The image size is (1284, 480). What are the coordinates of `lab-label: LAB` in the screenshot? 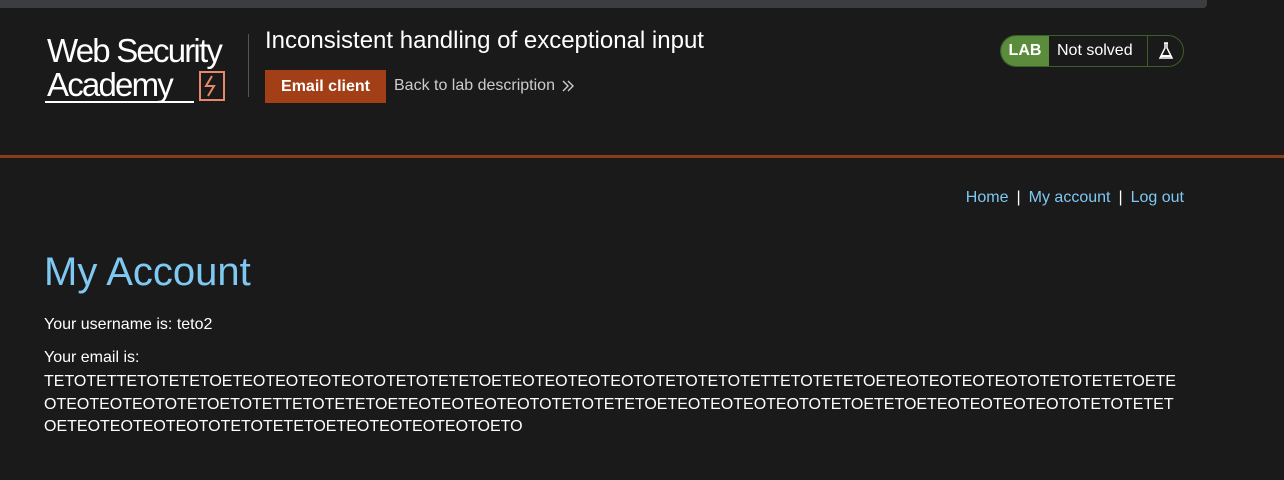 It's located at (1025, 51).